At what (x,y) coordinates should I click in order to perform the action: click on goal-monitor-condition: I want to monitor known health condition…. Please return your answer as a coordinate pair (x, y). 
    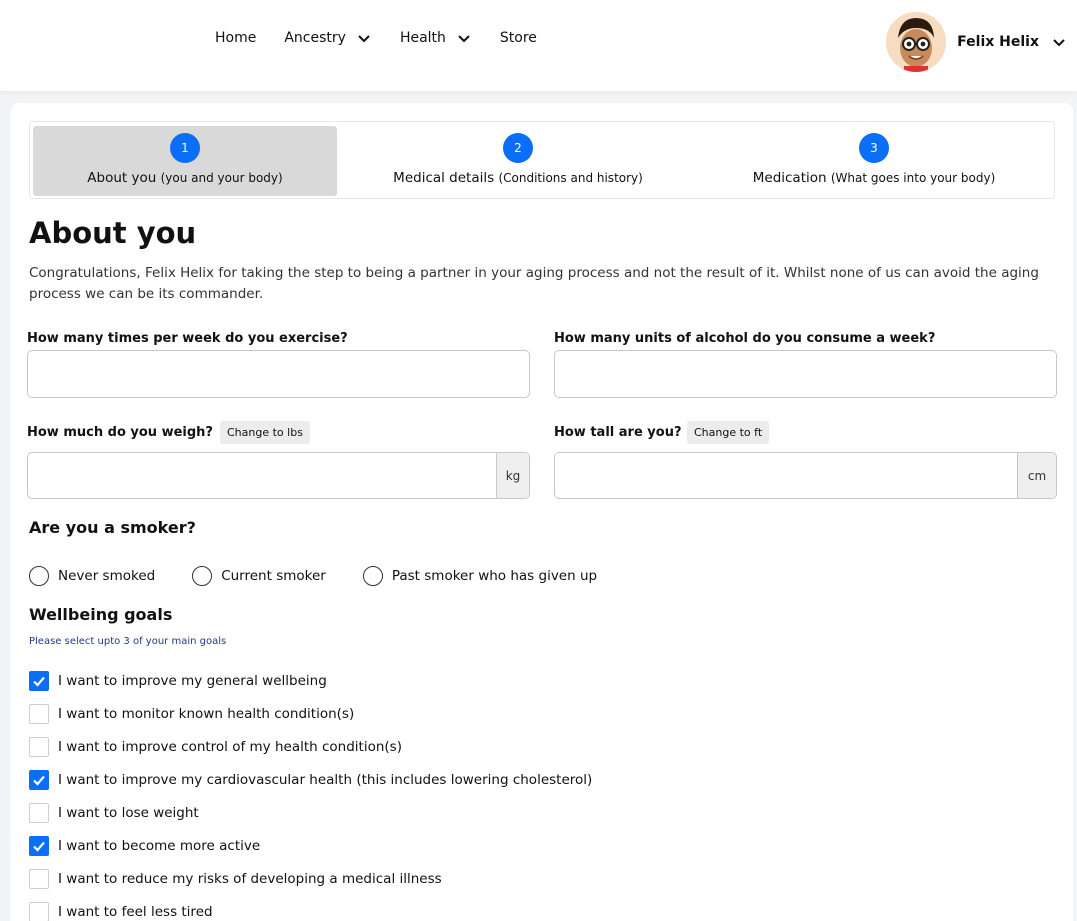
    Looking at the image, I should click on (191, 714).